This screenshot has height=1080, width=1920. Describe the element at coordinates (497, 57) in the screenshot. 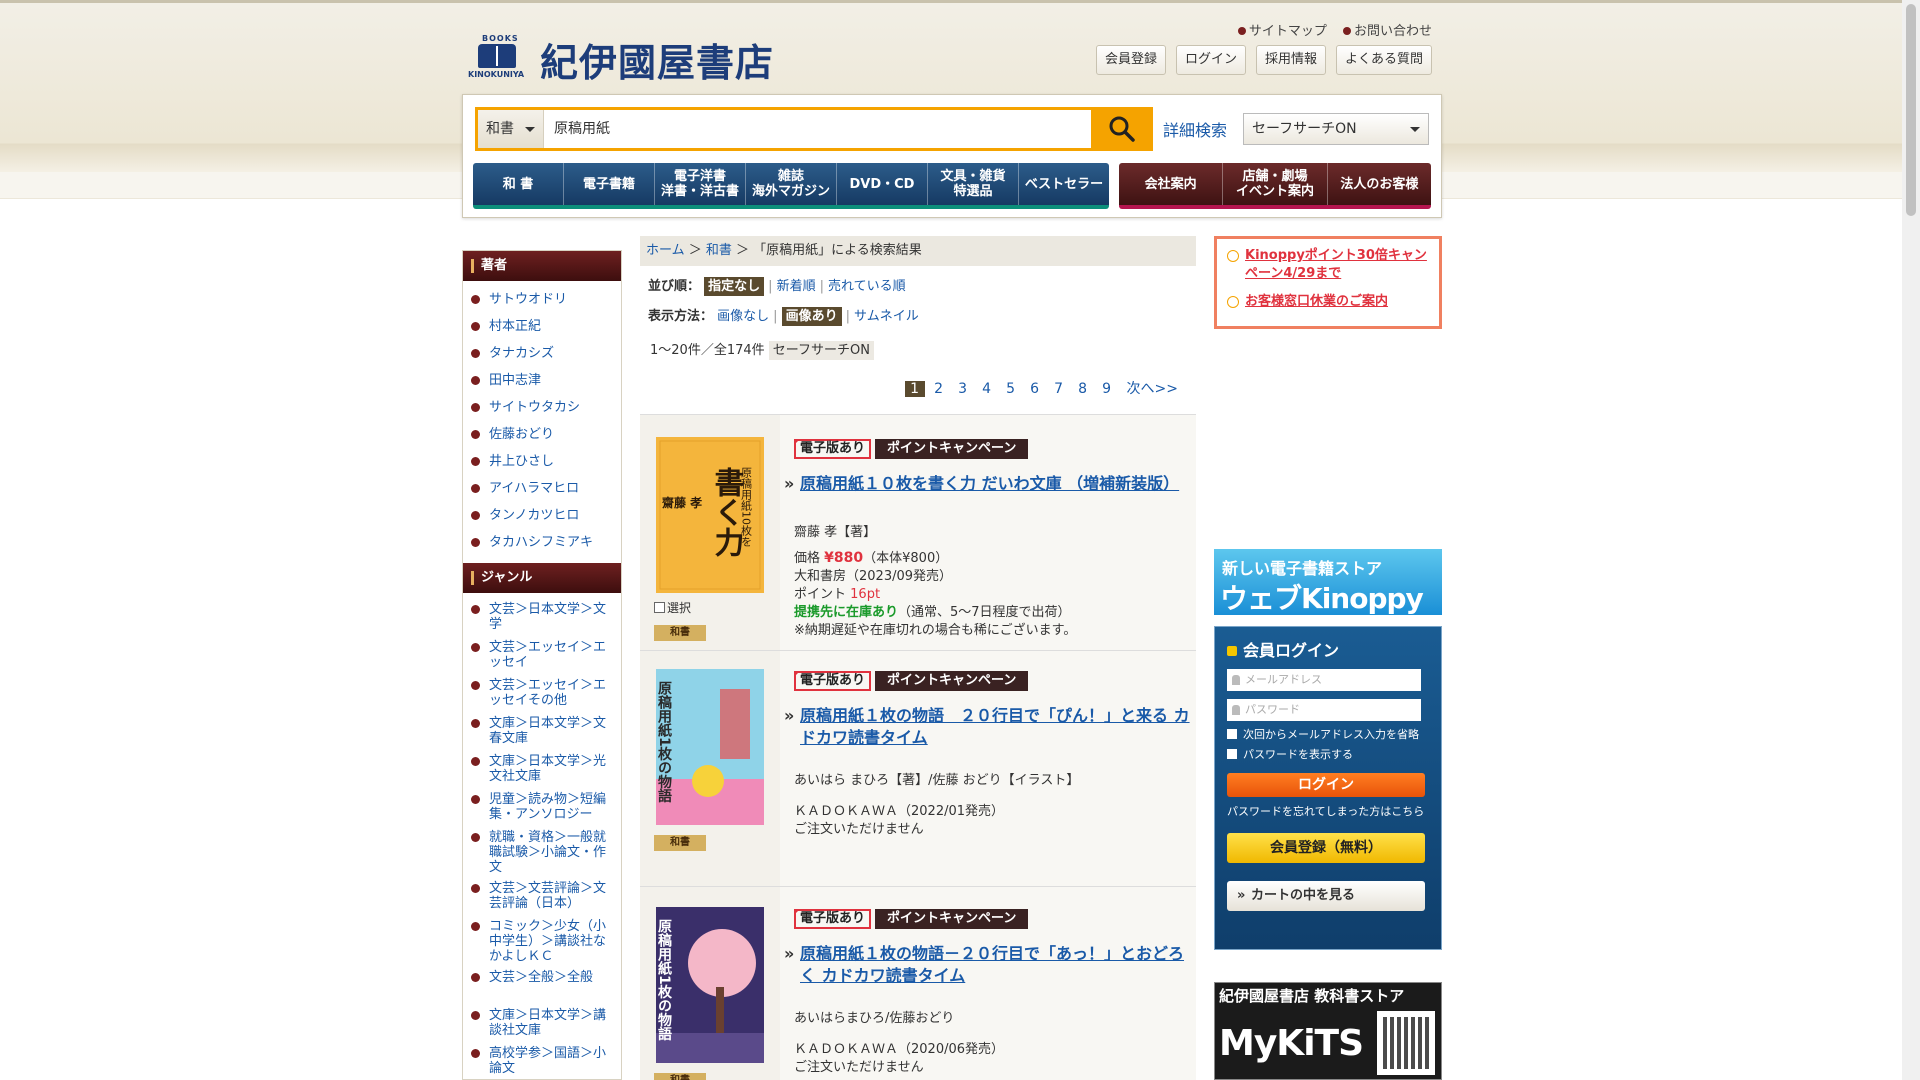

I see `kinokuniya-logo: BOOKS KINOKUNIYA` at that location.